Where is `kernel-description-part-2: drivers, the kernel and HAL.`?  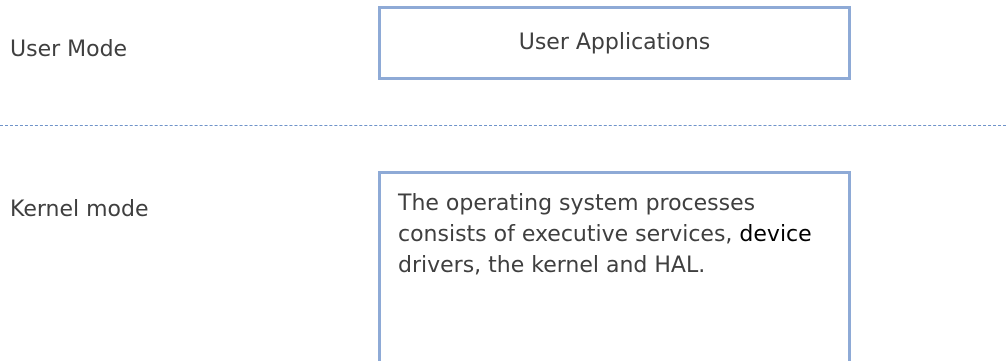 kernel-description-part-2: drivers, the kernel and HAL. is located at coordinates (552, 265).